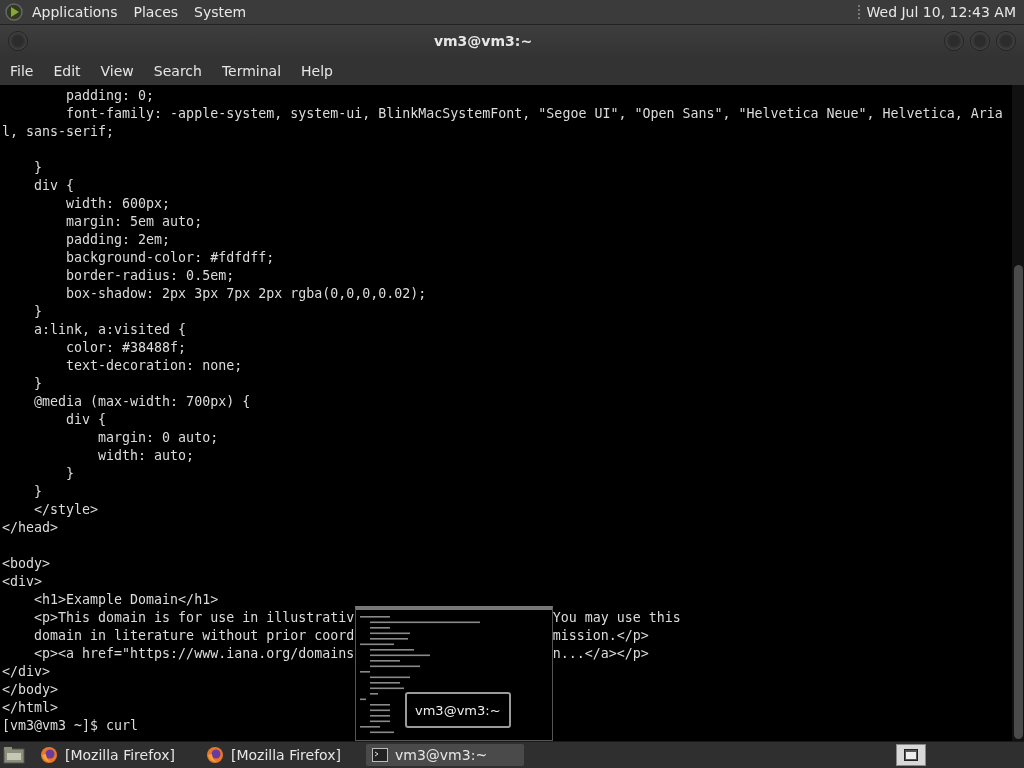  I want to click on terminal-line: padding: 2em;, so click(118, 240).